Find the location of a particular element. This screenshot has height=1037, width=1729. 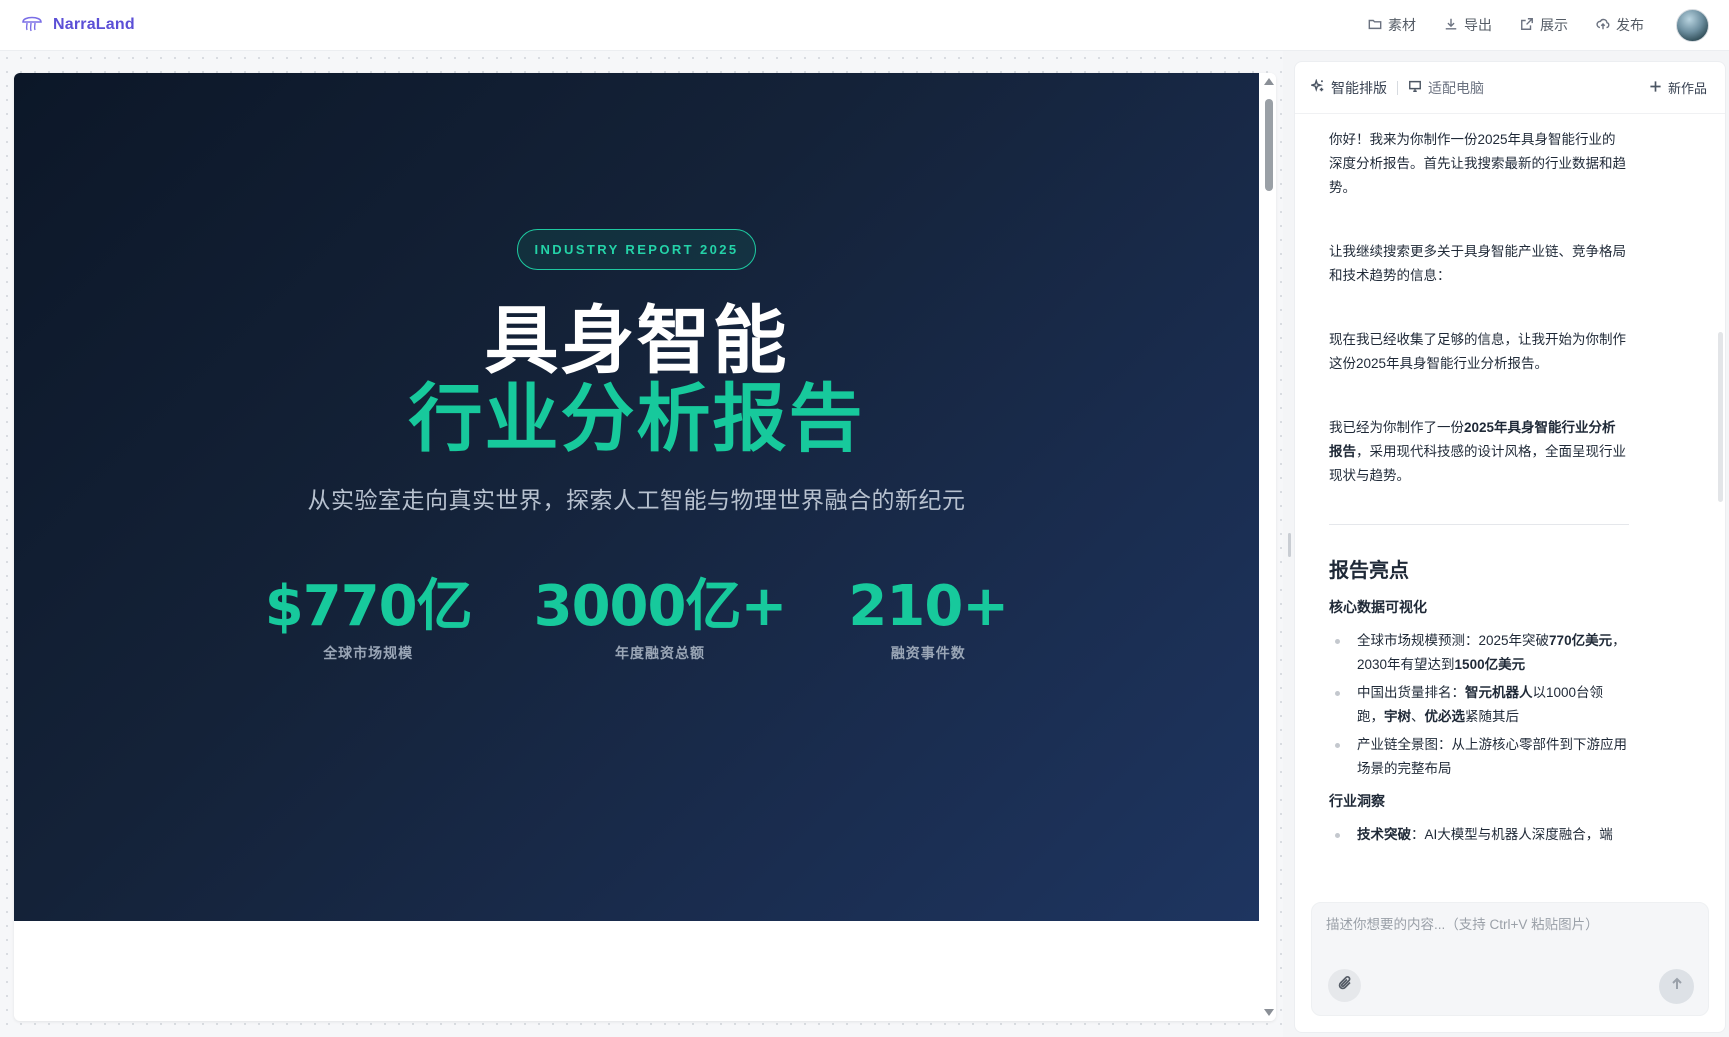

publish-button: 发布 is located at coordinates (1620, 25).